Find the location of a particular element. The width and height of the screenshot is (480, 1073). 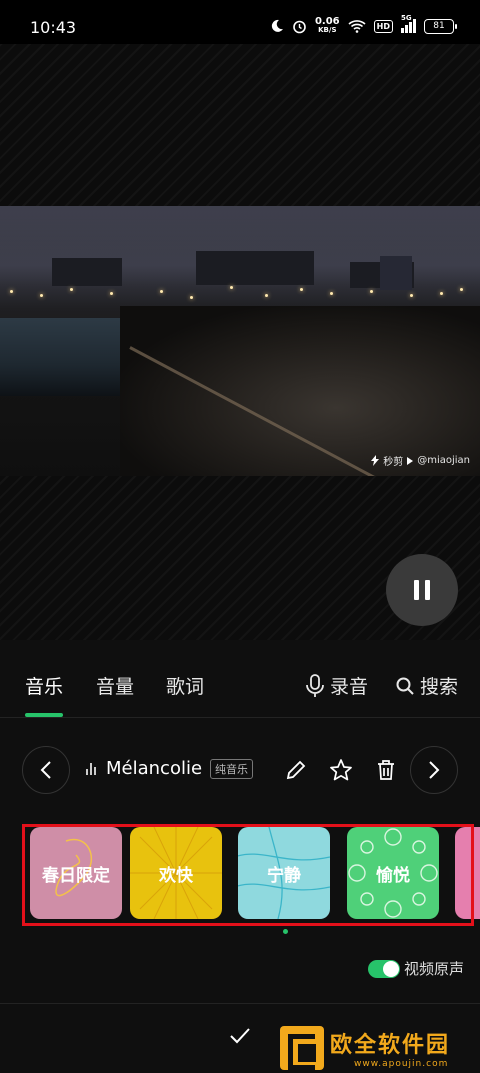

status-time: 10:43 is located at coordinates (53, 27).